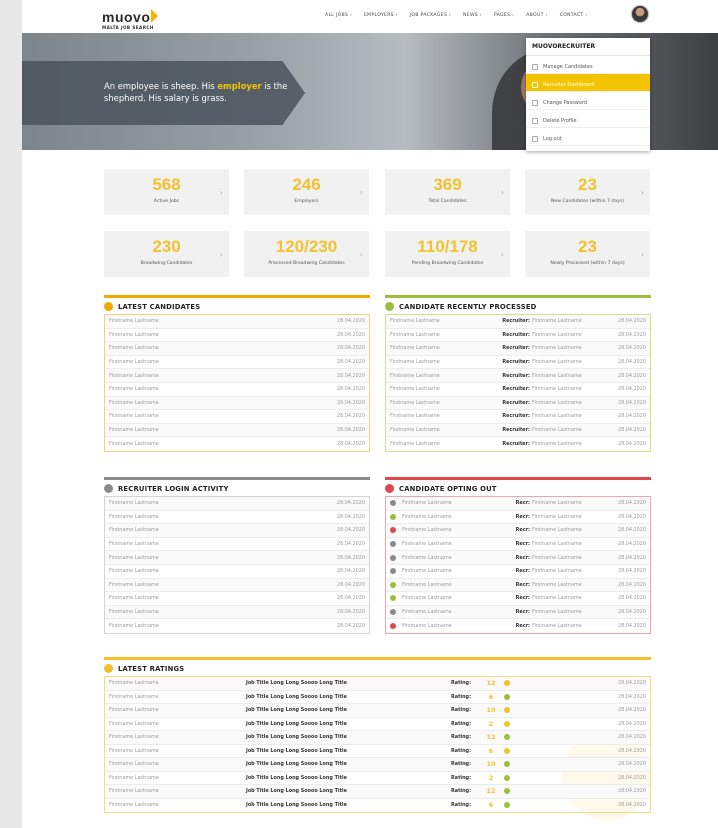 Image resolution: width=718 pixels, height=828 pixels. What do you see at coordinates (166, 192) in the screenshot?
I see `stat-active-jobs: 568 Active Jobs ›` at bounding box center [166, 192].